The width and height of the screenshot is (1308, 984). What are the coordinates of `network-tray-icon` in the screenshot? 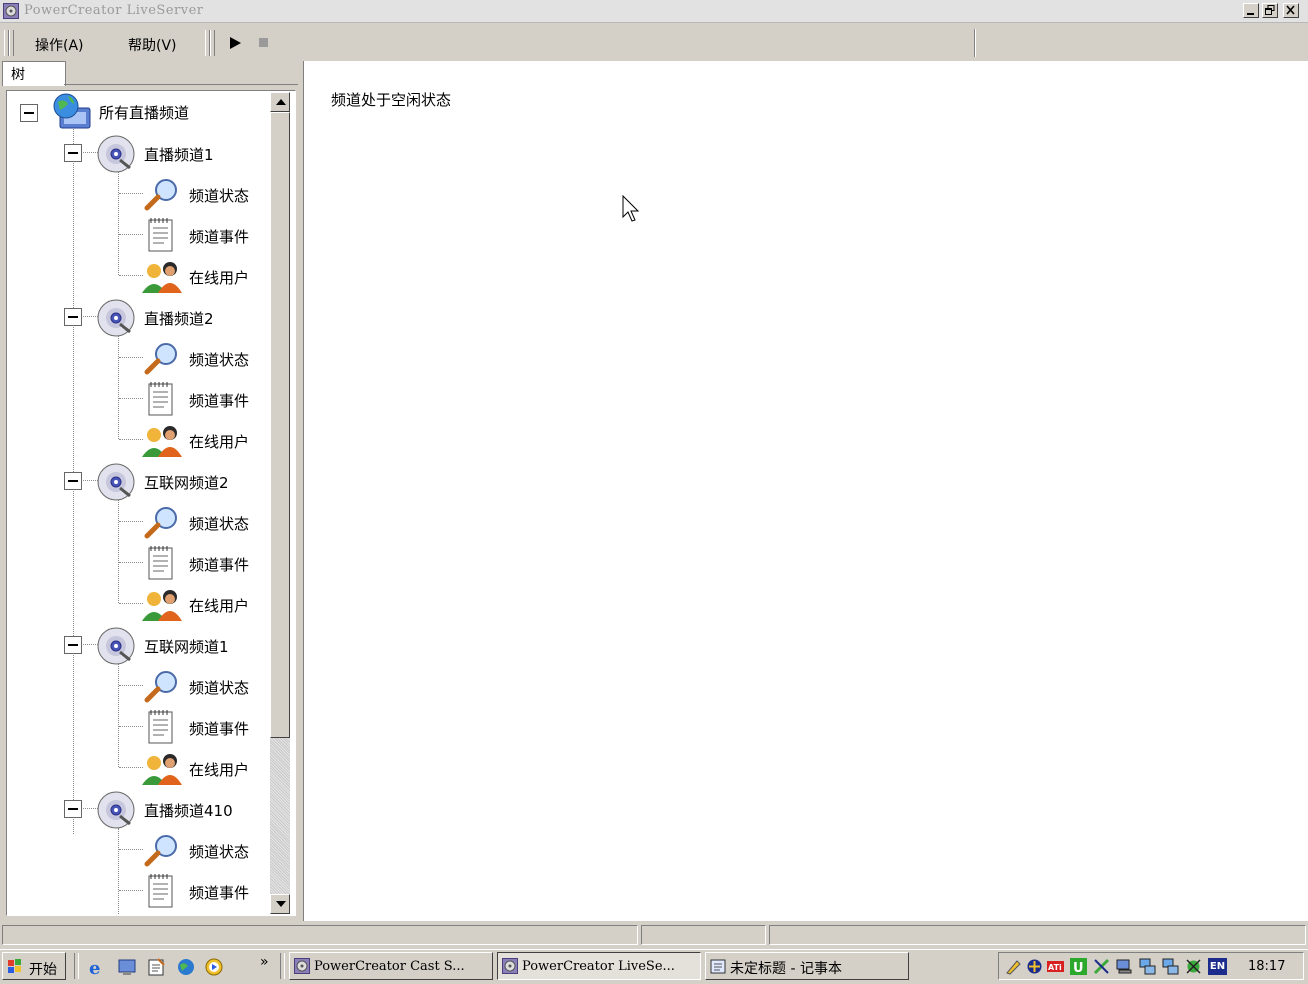 It's located at (1034, 966).